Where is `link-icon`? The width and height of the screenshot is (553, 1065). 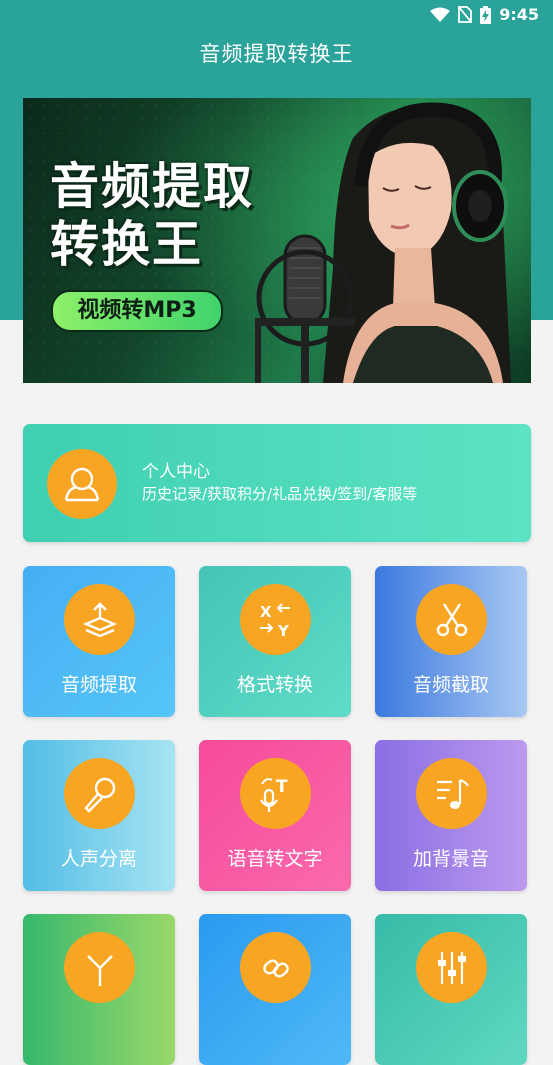
link-icon is located at coordinates (275, 968).